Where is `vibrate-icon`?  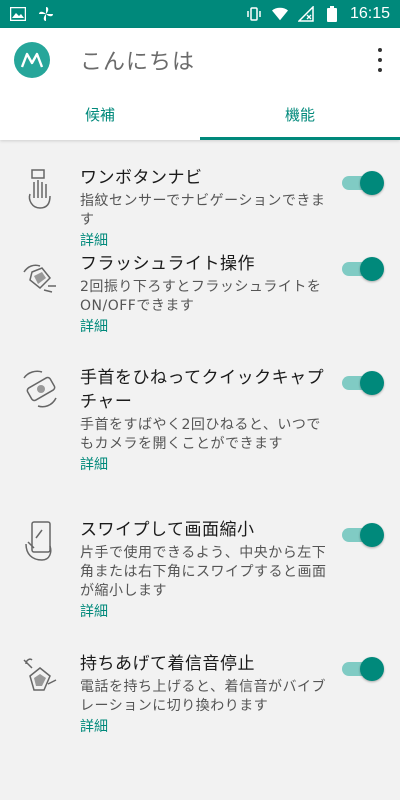
vibrate-icon is located at coordinates (254, 14).